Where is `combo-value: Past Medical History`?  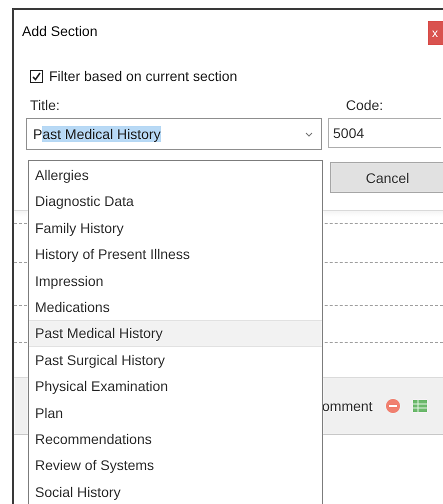
combo-value: Past Medical History is located at coordinates (97, 134).